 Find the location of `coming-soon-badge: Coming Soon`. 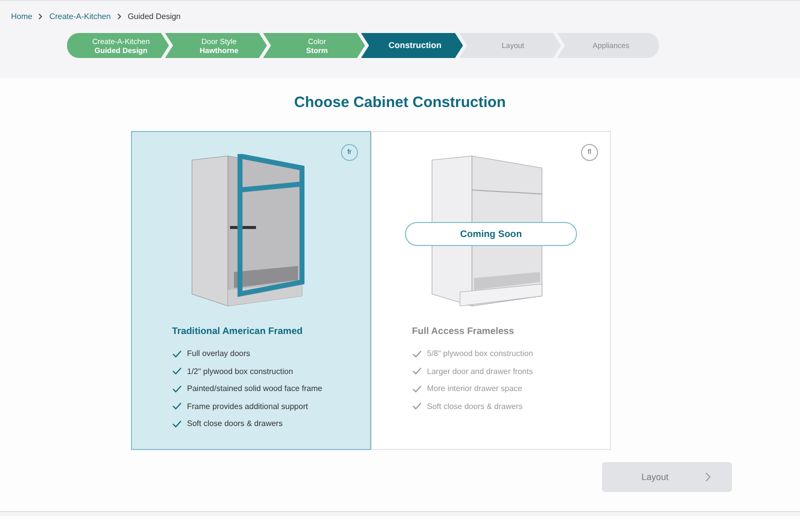

coming-soon-badge: Coming Soon is located at coordinates (491, 234).